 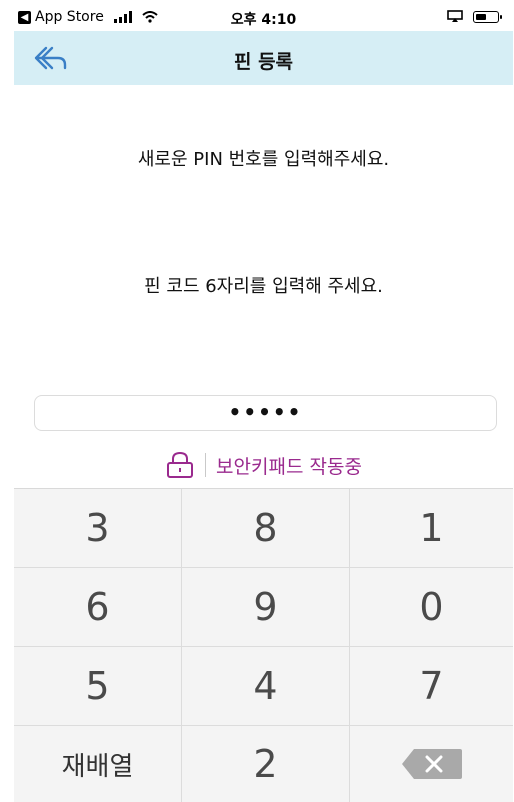 What do you see at coordinates (206, 465) in the screenshot?
I see `divider` at bounding box center [206, 465].